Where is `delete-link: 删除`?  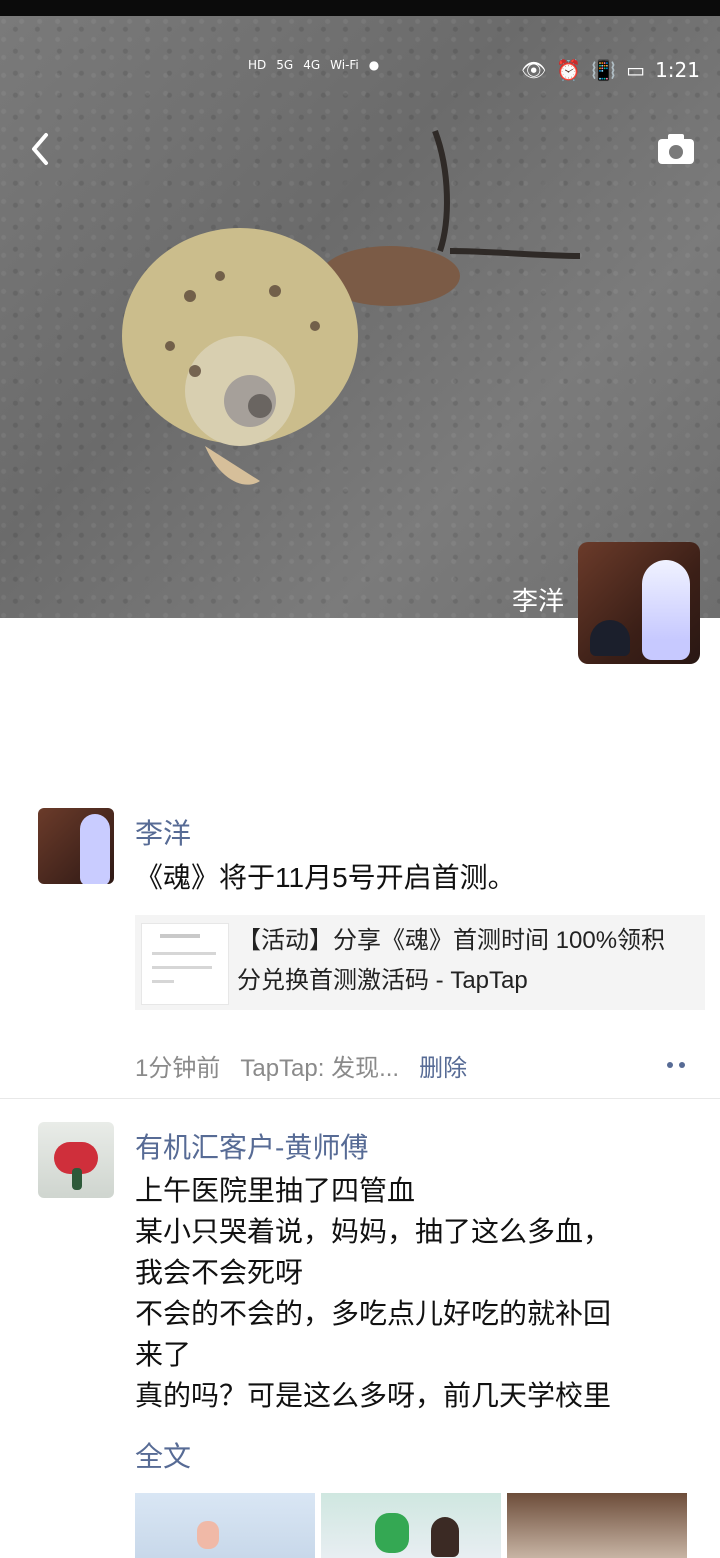 delete-link: 删除 is located at coordinates (443, 1065).